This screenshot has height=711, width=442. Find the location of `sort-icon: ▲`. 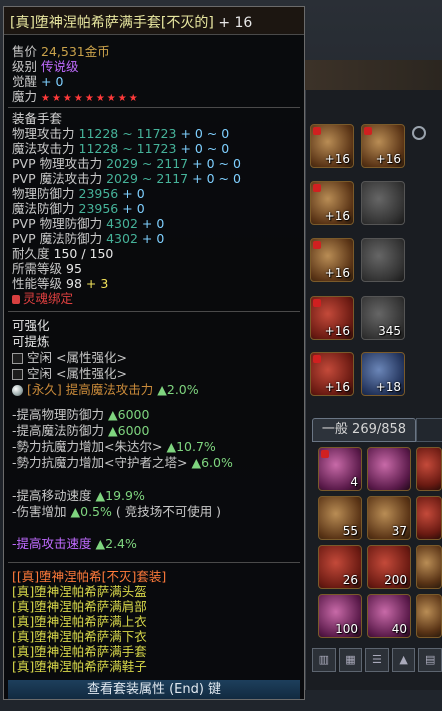

sort-icon: ▲ is located at coordinates (403, 660).